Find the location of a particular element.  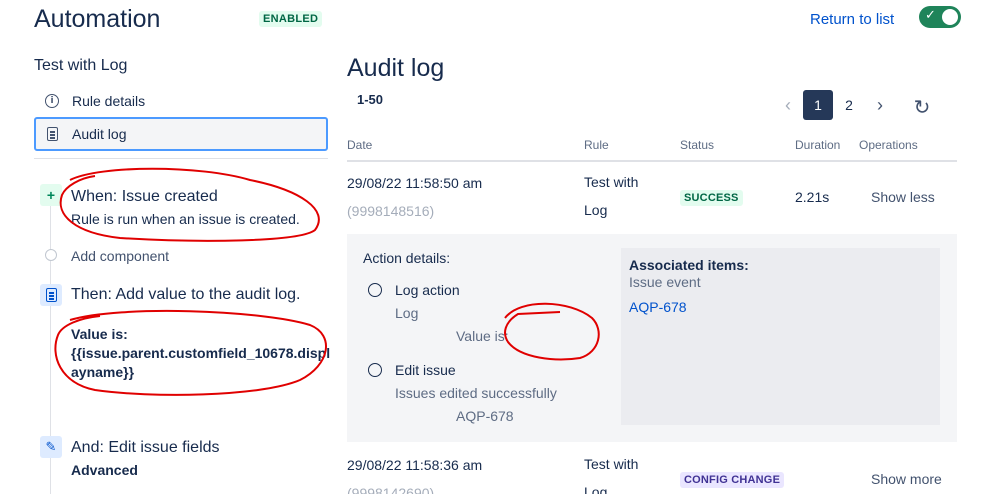

row-id: (9998142690) is located at coordinates (391, 489).